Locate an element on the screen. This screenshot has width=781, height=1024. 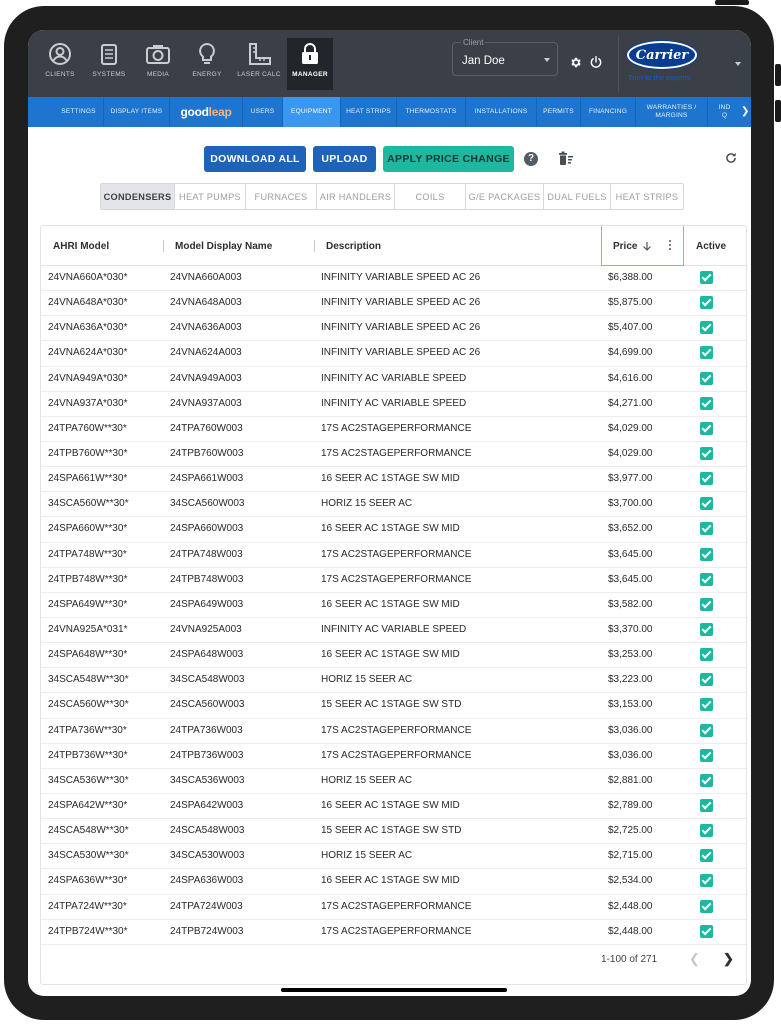
apply-price-change-button: APPLY PRICE CHANGE is located at coordinates (448, 159).